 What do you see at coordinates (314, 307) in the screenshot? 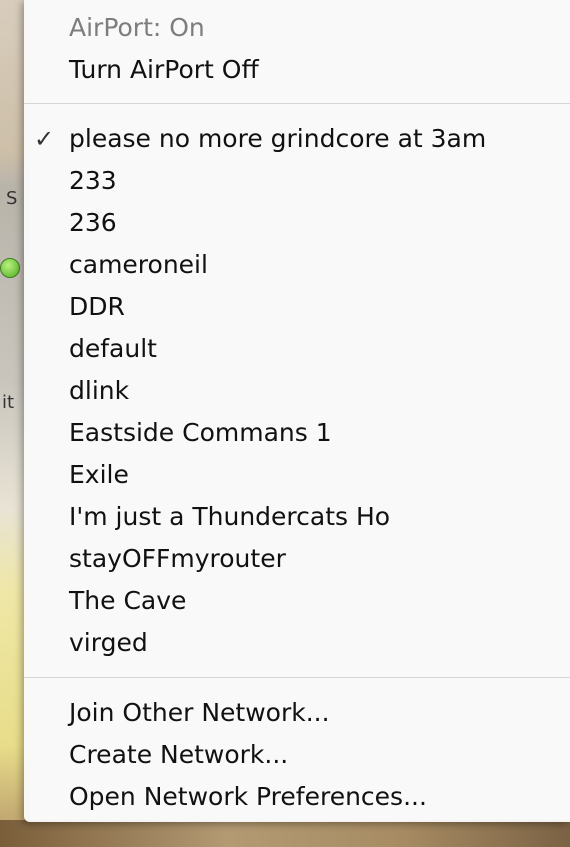
I see `network-item: DDR` at bounding box center [314, 307].